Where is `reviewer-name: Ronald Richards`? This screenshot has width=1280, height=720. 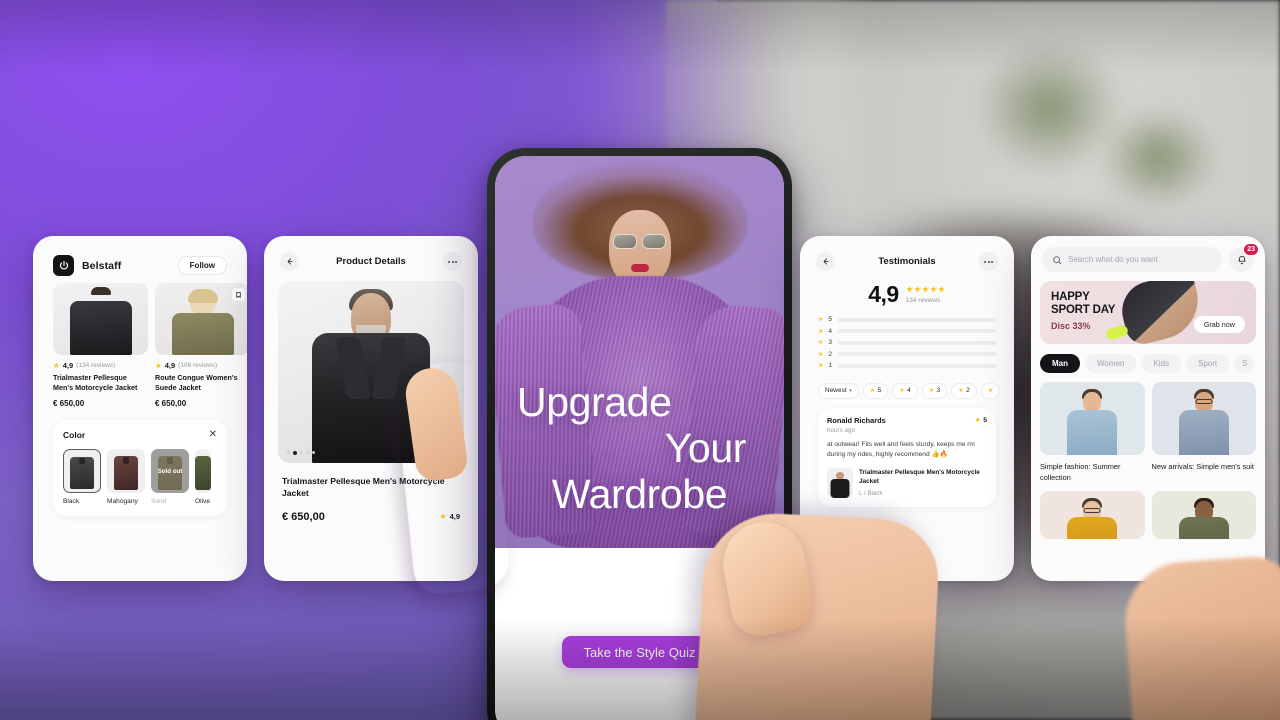 reviewer-name: Ronald Richards is located at coordinates (856, 420).